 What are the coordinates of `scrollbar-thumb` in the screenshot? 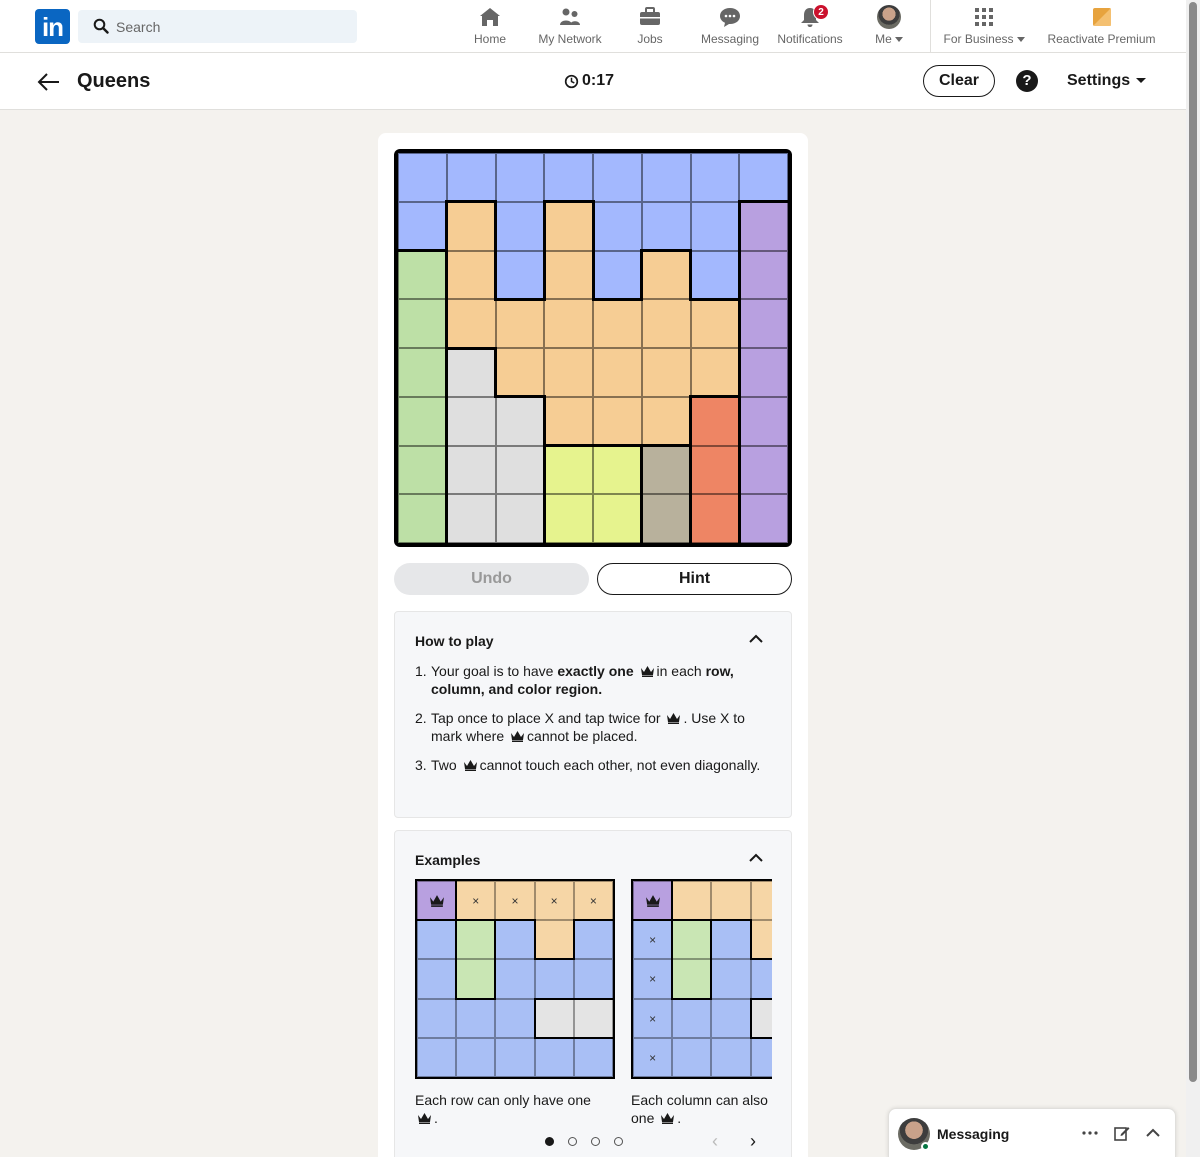 It's located at (1193, 542).